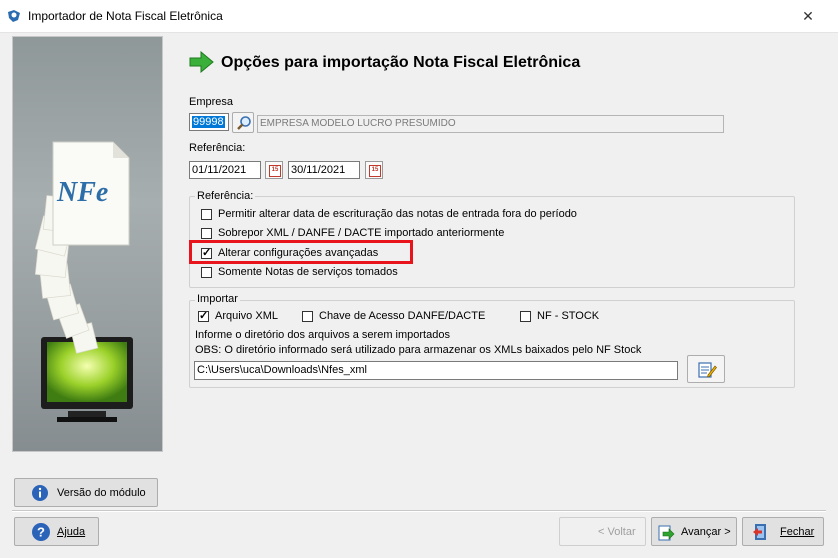 This screenshot has height=558, width=838. I want to click on option-alterar-data-checkbox, so click(206, 214).